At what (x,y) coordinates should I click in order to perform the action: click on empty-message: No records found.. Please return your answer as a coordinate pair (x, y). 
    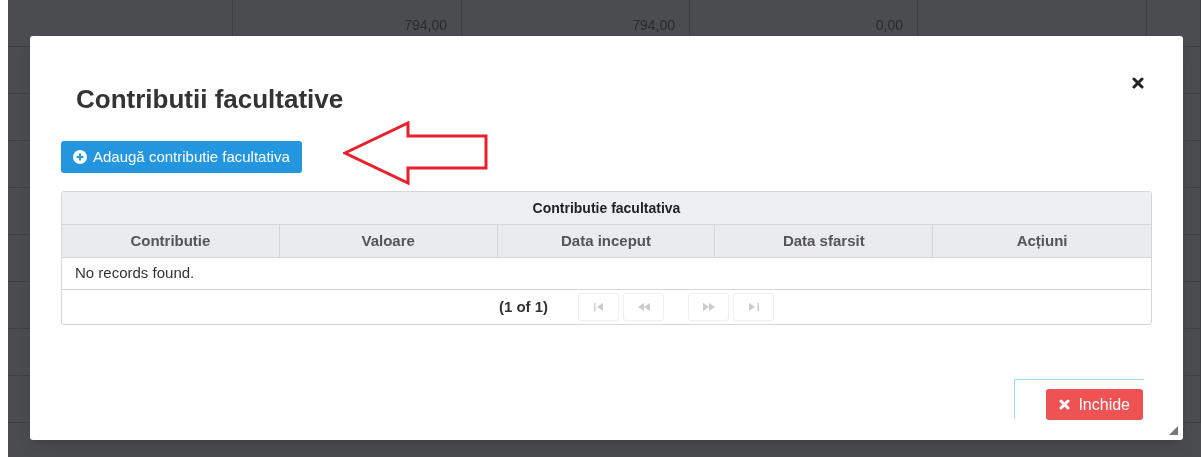
    Looking at the image, I should click on (135, 273).